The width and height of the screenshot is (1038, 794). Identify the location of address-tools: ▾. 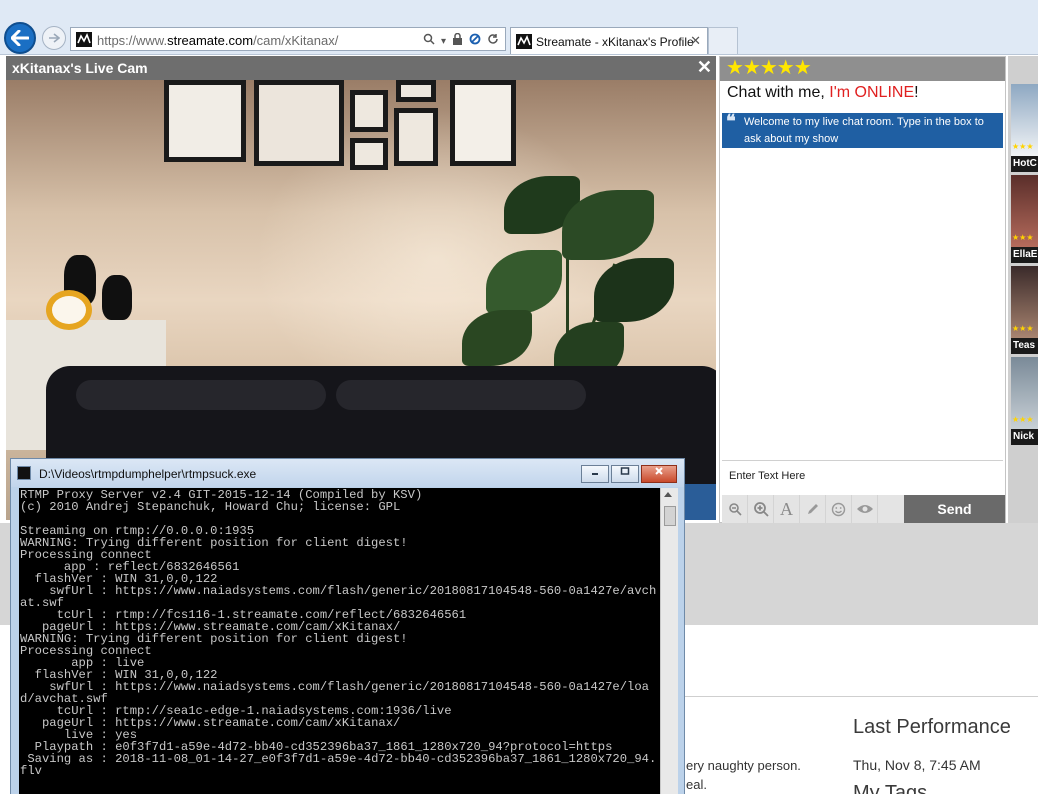
(461, 41).